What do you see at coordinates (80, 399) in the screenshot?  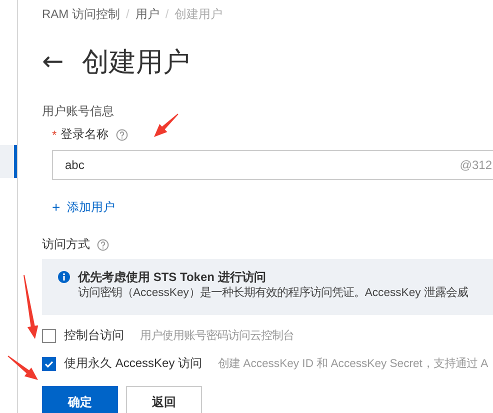 I see `confirm-button: 确定` at bounding box center [80, 399].